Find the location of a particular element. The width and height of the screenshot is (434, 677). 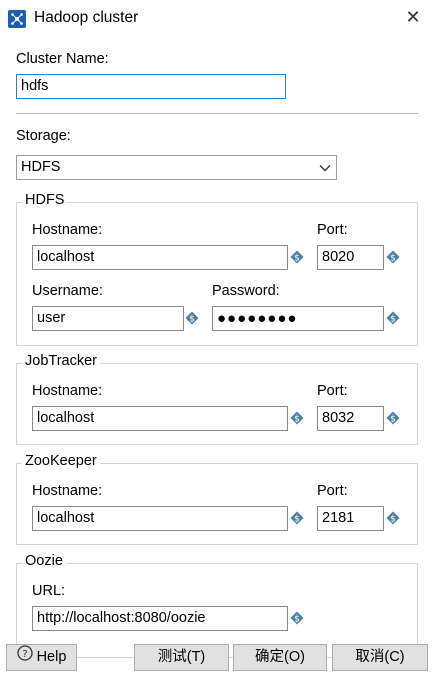

window-title: Hadoop cluster is located at coordinates (86, 17).